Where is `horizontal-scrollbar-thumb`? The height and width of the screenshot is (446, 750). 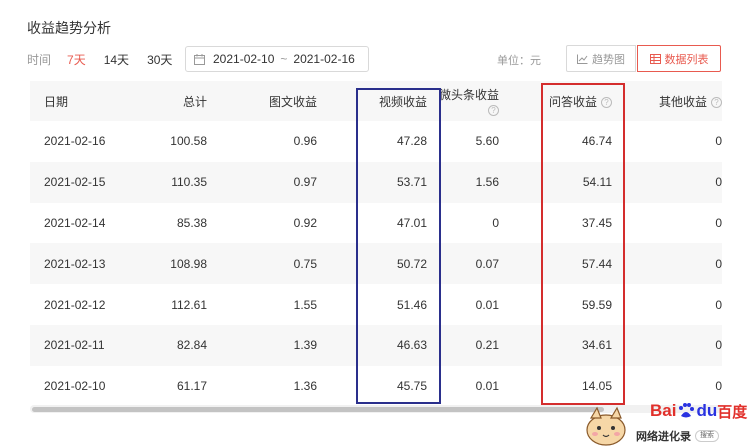
horizontal-scrollbar-thumb is located at coordinates (318, 409).